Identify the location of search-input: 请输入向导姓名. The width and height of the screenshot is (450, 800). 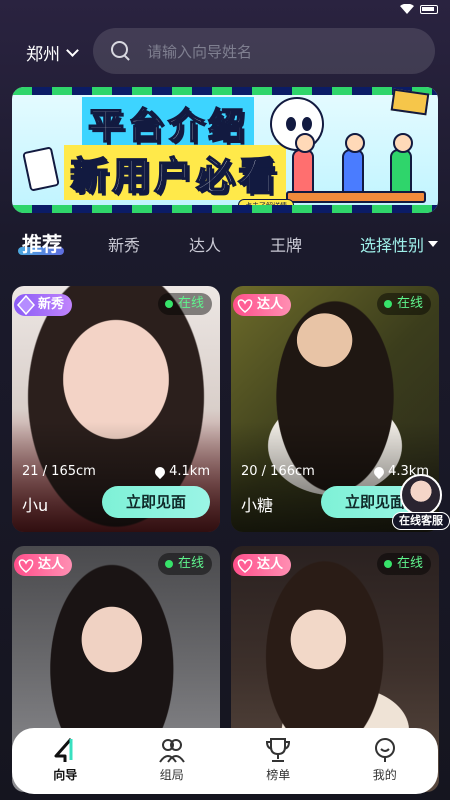
(264, 51).